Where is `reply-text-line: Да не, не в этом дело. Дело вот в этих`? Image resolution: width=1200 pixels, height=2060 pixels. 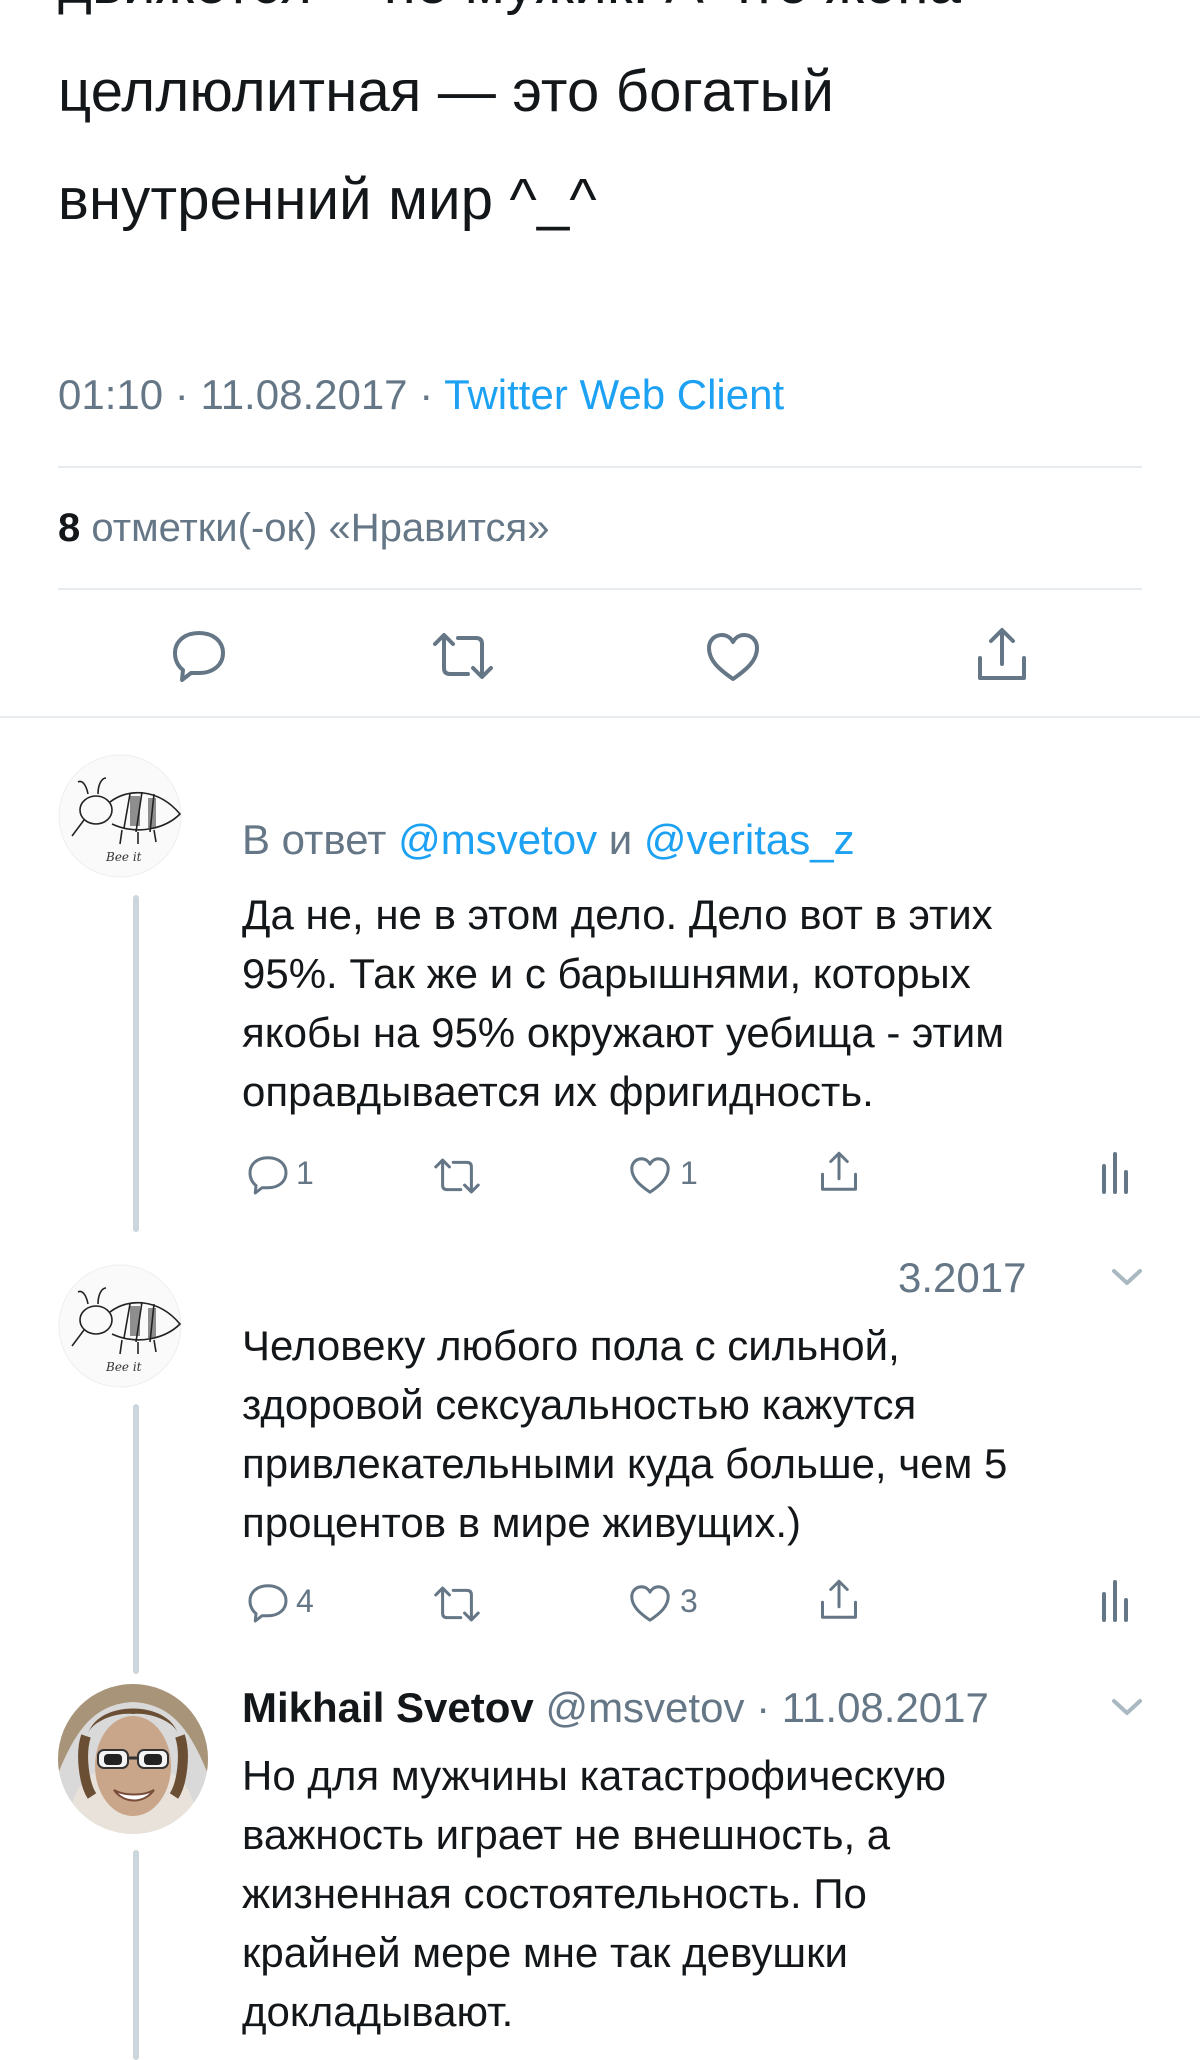
reply-text-line: Да не, не в этом дело. Дело вот в этих is located at coordinates (617, 914).